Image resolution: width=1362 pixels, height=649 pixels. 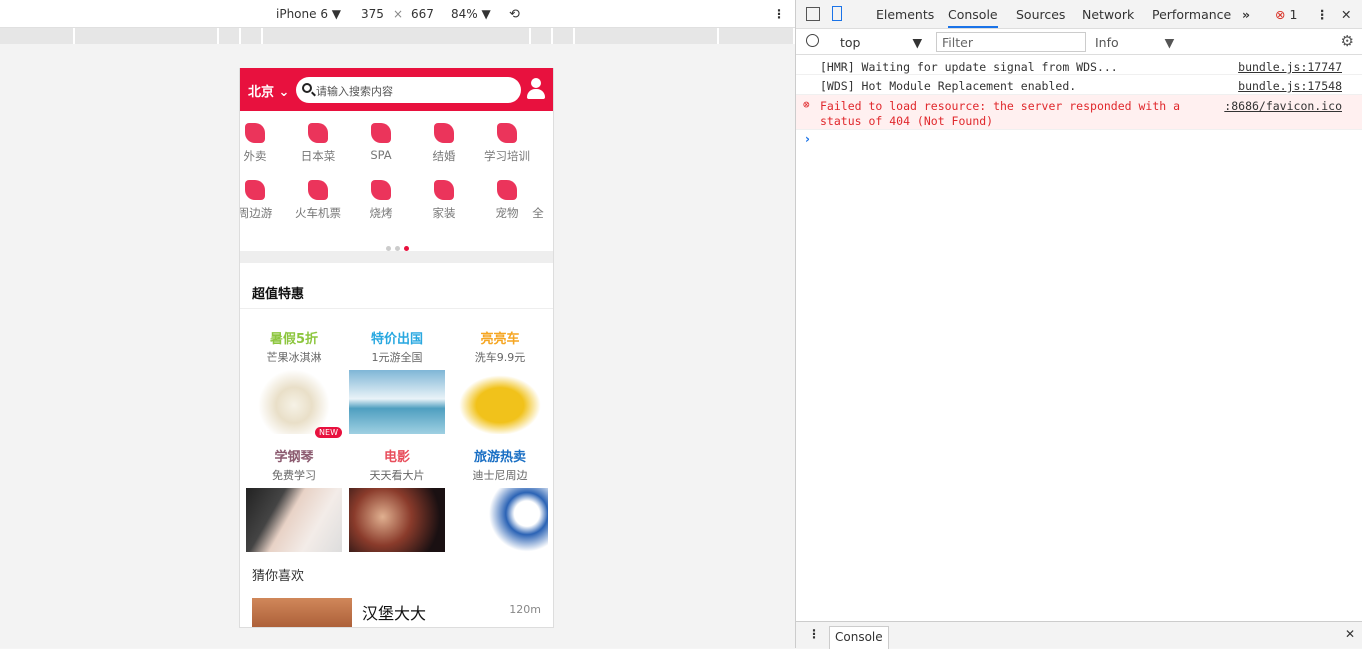 I want to click on log-level-select: Info ▼, so click(x=1134, y=42).